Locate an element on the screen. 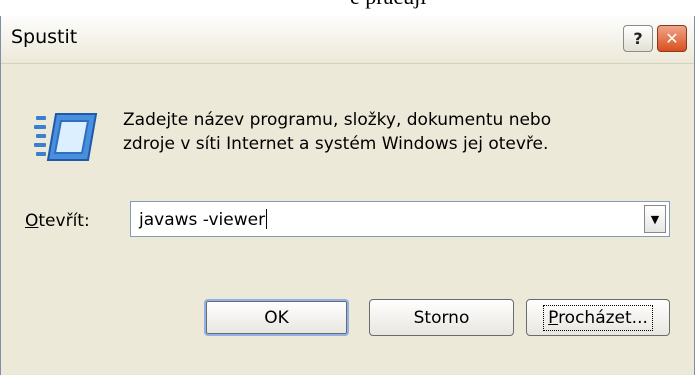 This screenshot has height=375, width=695. dropdown-button: ▼ is located at coordinates (655, 219).